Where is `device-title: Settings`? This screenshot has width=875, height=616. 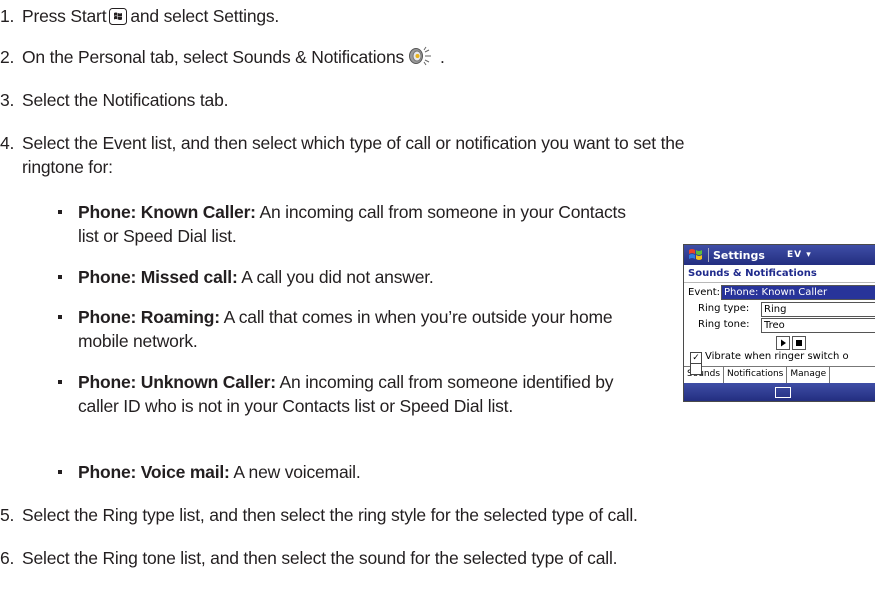 device-title: Settings is located at coordinates (739, 255).